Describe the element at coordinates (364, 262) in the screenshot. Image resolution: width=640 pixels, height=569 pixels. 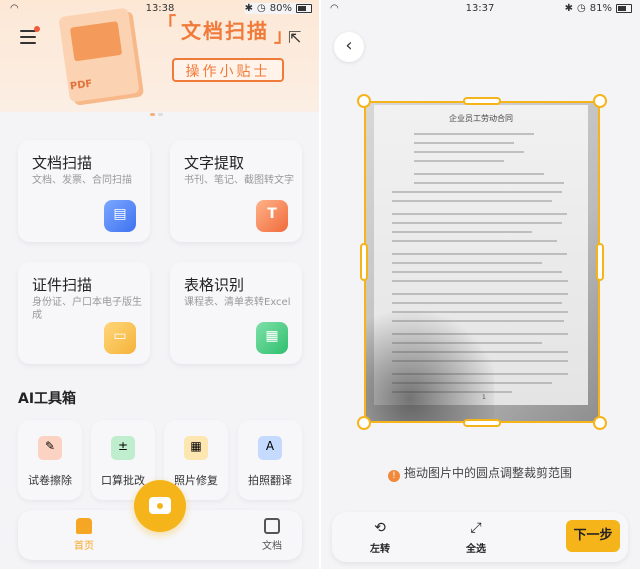
I see `crop-handle-left` at that location.